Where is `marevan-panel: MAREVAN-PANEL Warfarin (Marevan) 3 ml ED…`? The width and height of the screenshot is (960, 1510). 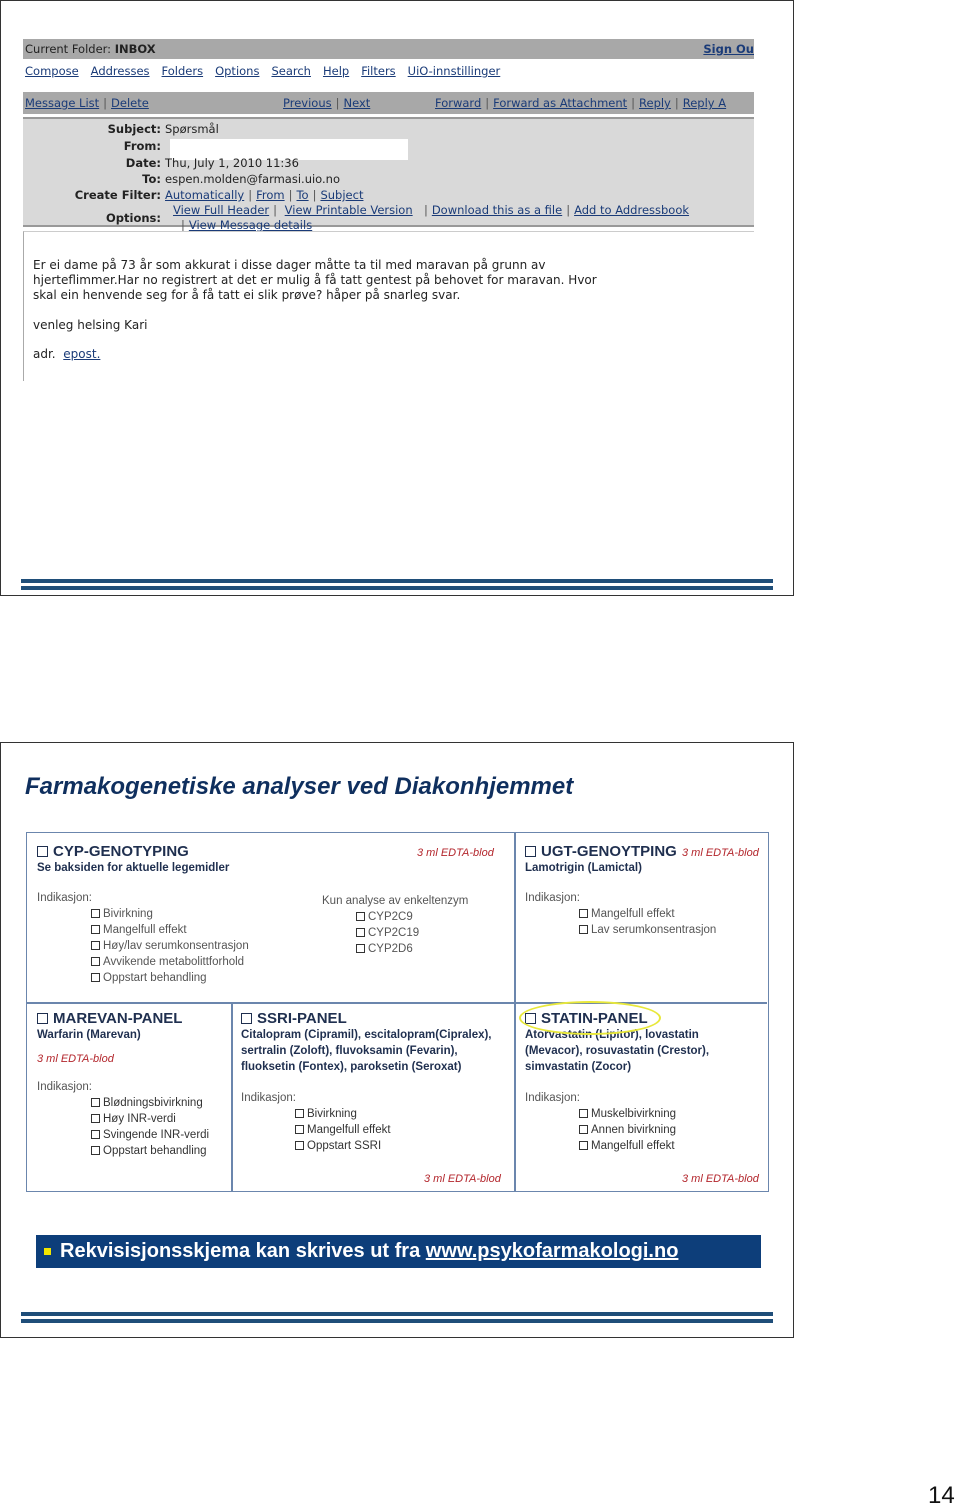
marevan-panel: MAREVAN-PANEL Warfarin (Marevan) 3 ml ED… is located at coordinates (132, 1099).